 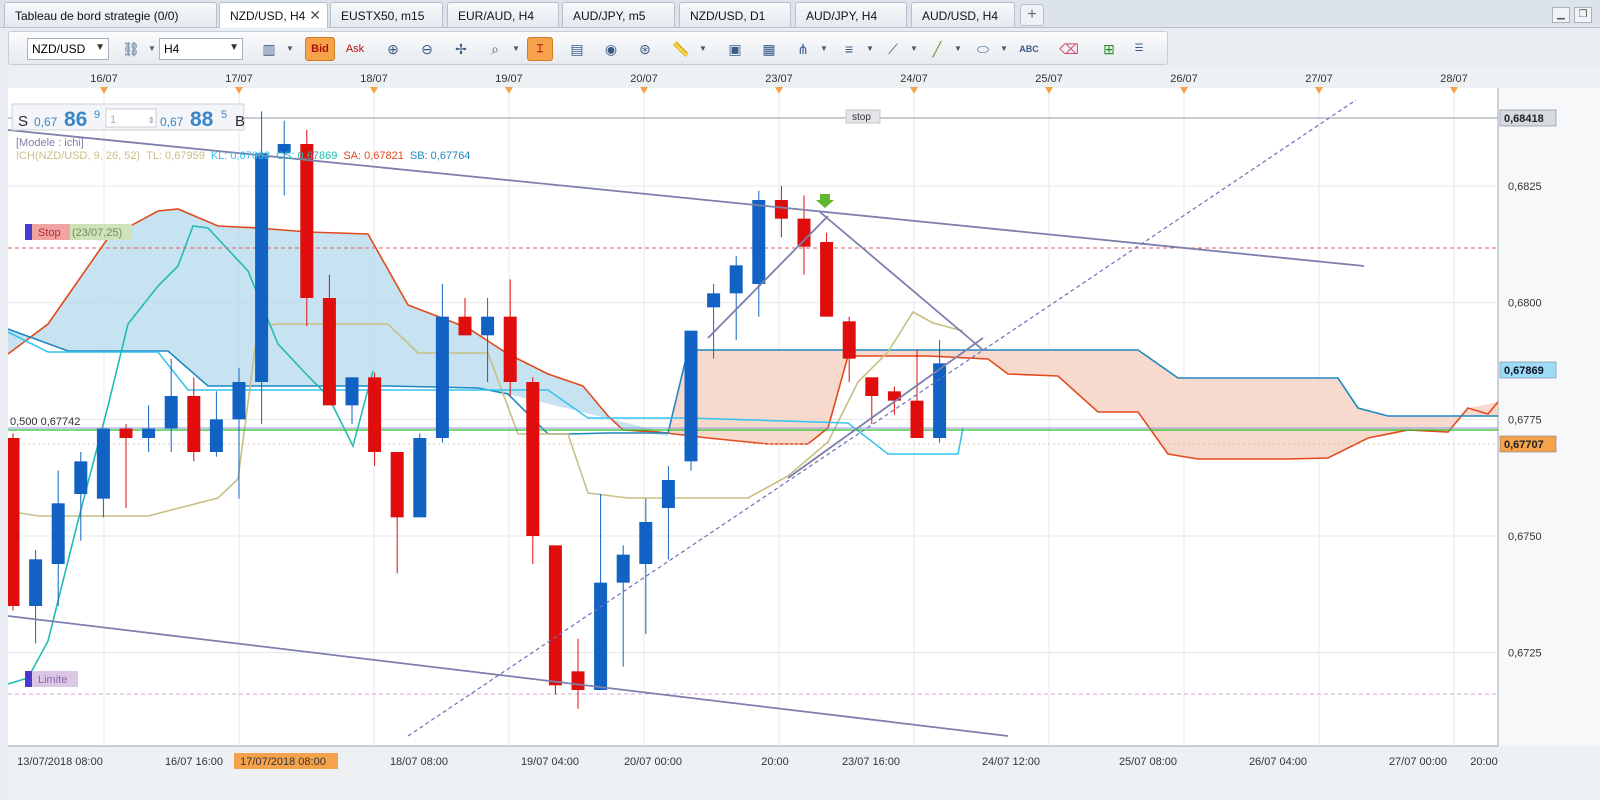 What do you see at coordinates (172, 49) in the screenshot?
I see `timeframe-value: H4` at bounding box center [172, 49].